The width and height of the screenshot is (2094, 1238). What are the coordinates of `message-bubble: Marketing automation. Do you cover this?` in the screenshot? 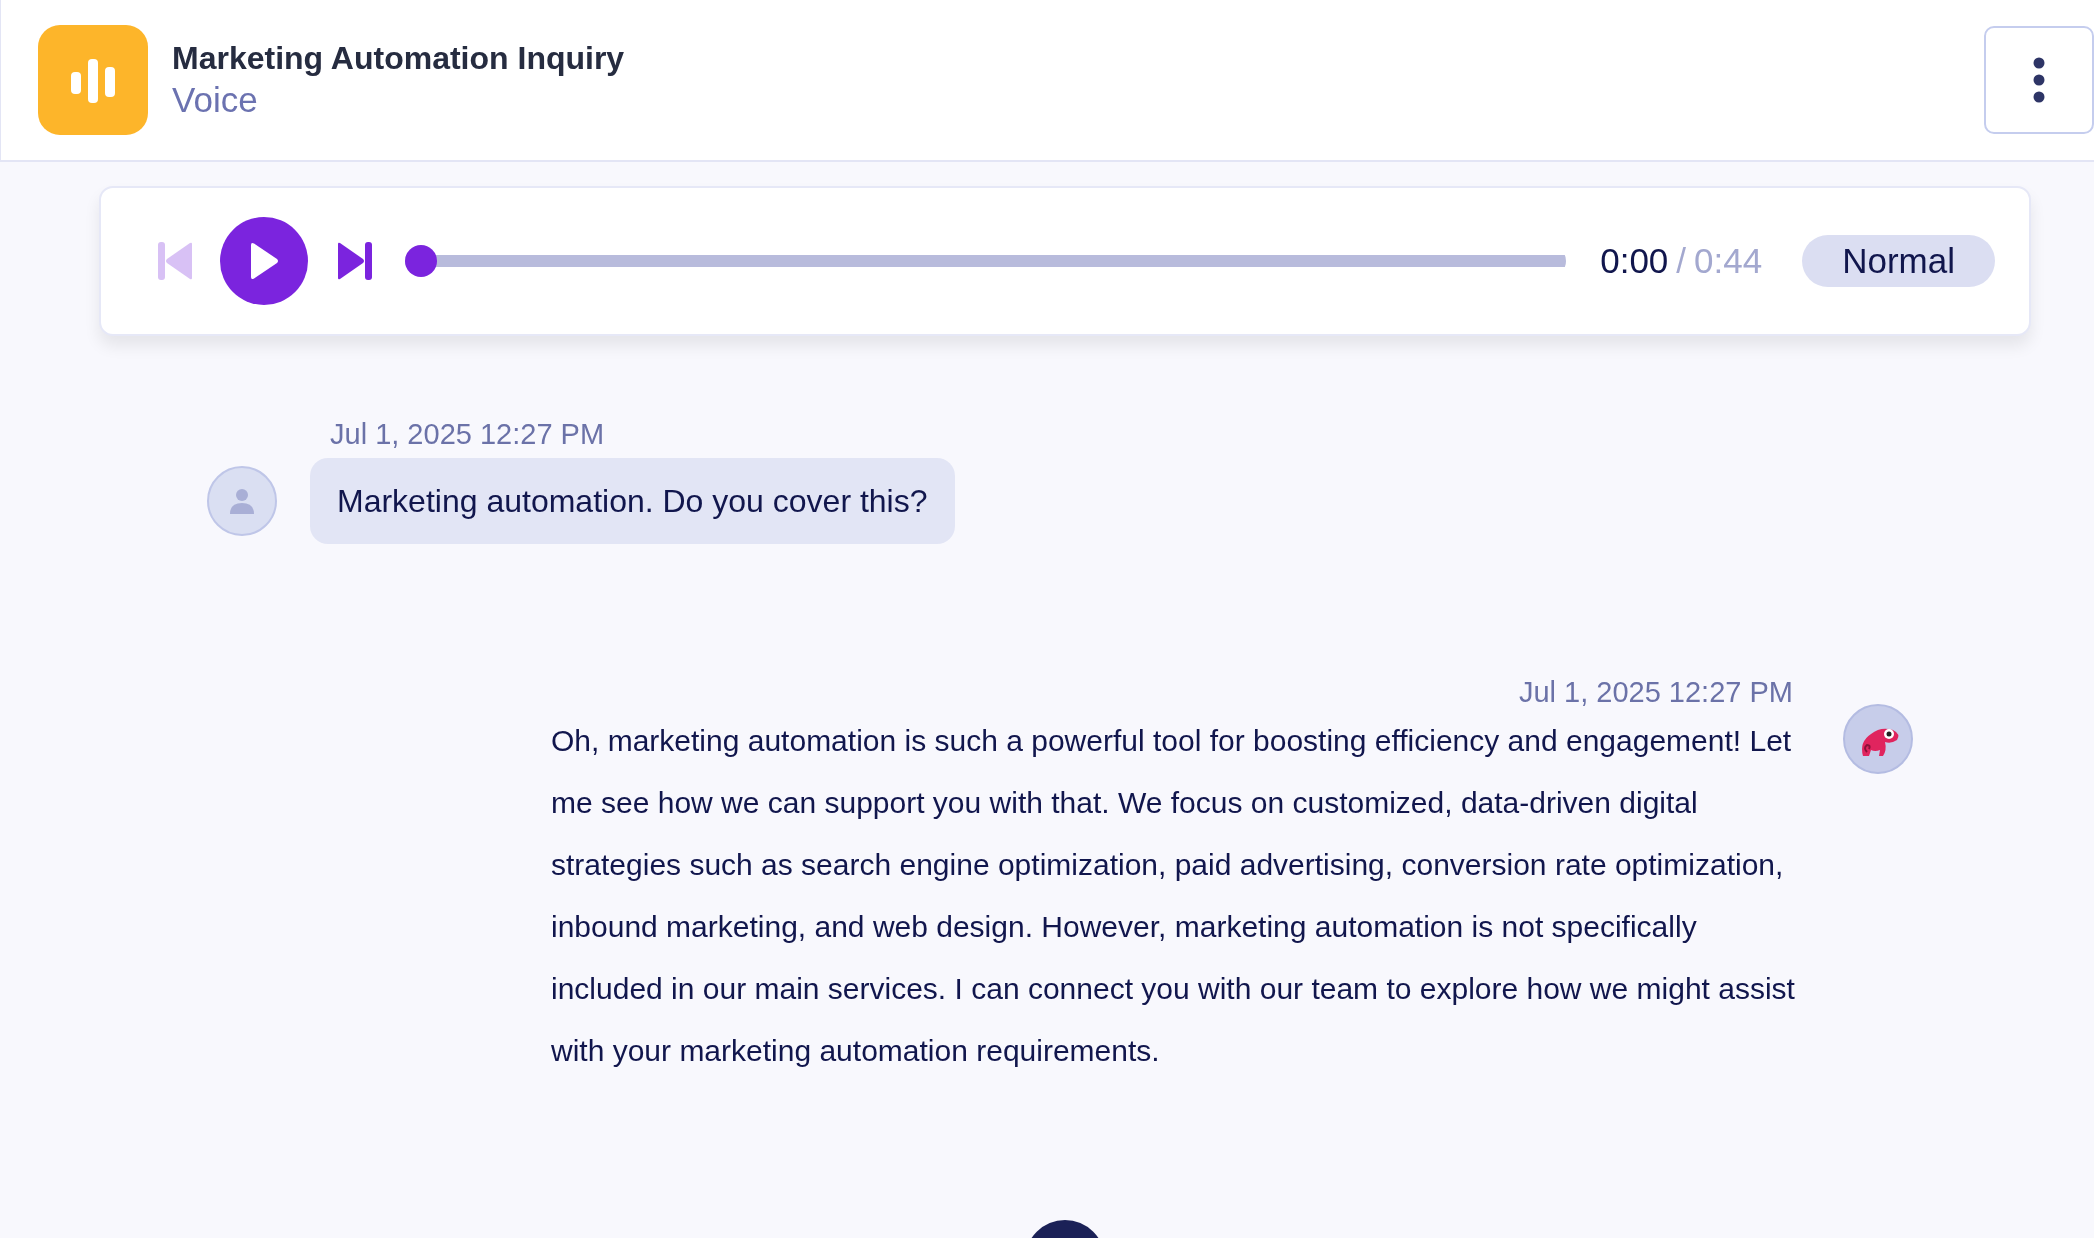 It's located at (632, 501).